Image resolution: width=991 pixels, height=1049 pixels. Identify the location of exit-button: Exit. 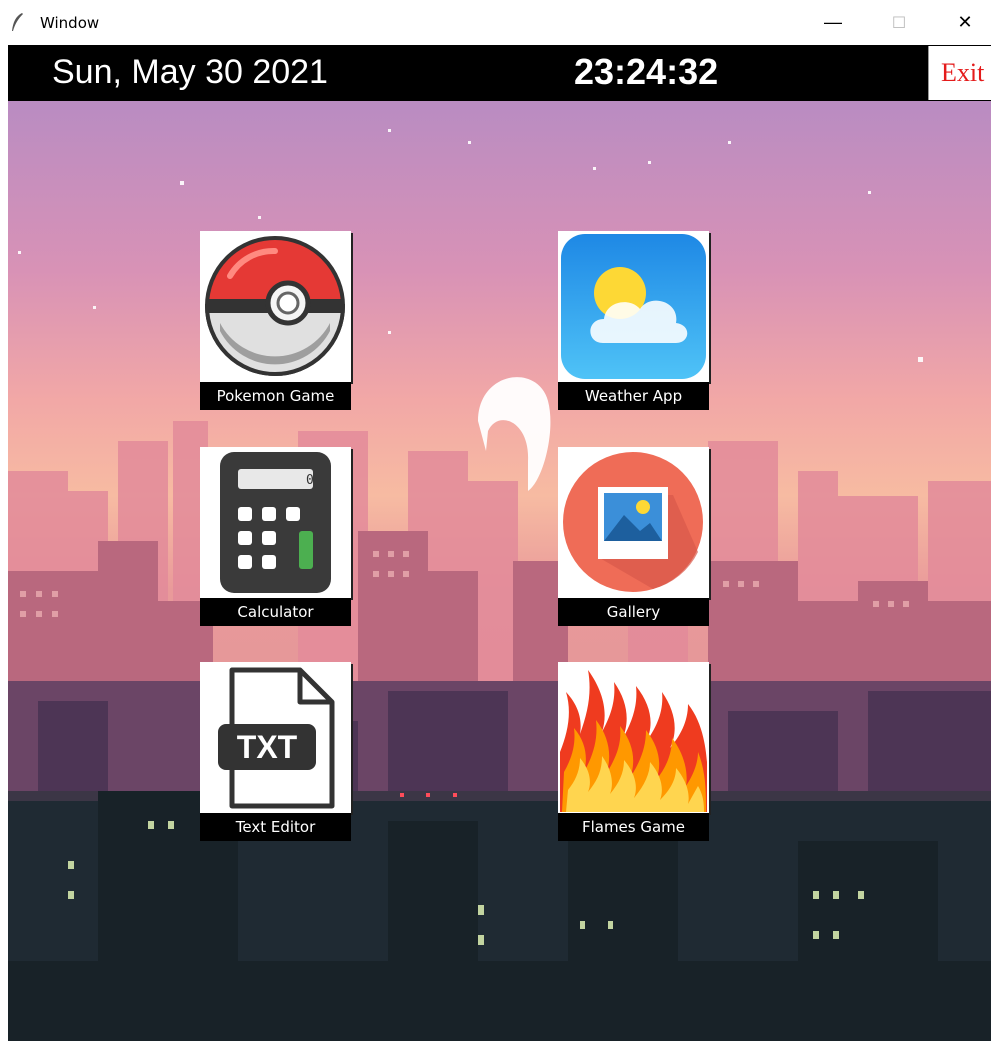
(959, 73).